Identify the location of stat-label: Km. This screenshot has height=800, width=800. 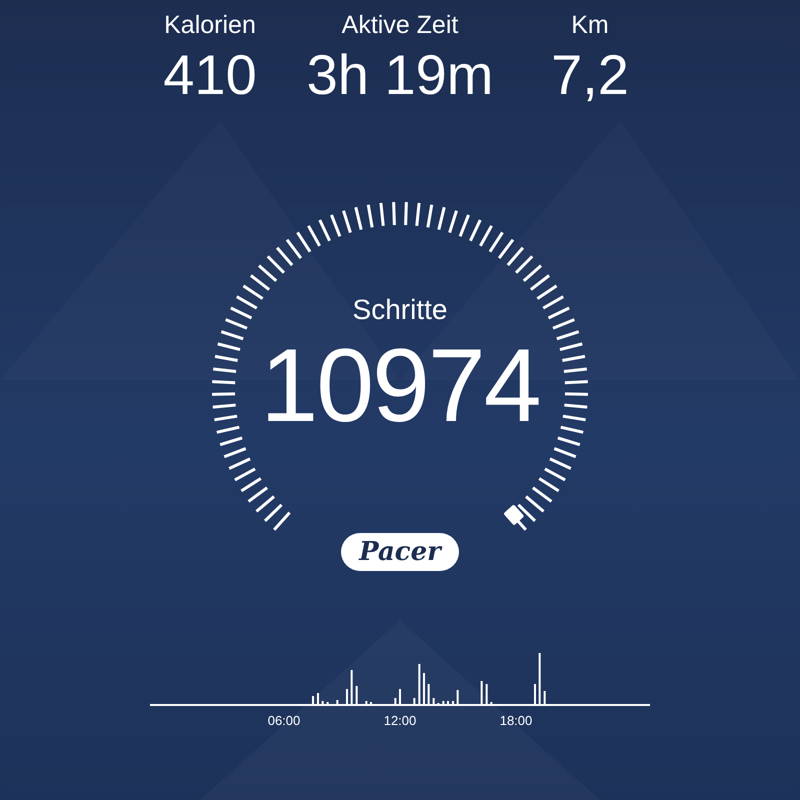
(590, 25).